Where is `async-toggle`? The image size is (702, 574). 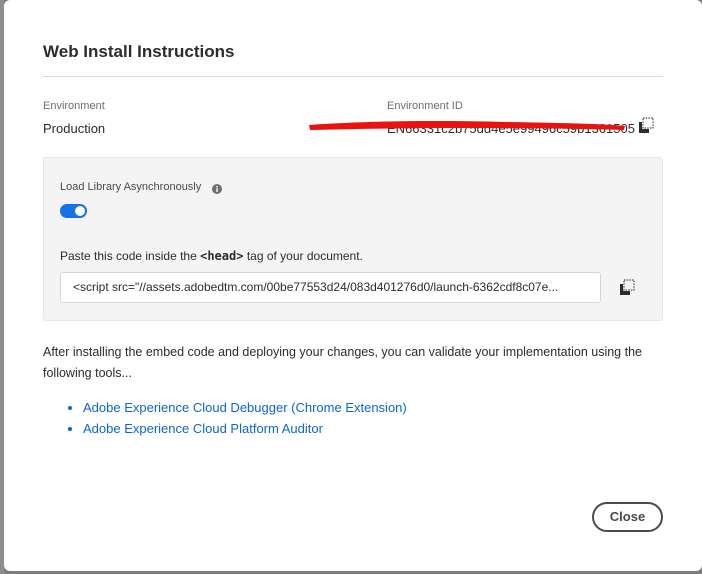 async-toggle is located at coordinates (73, 211).